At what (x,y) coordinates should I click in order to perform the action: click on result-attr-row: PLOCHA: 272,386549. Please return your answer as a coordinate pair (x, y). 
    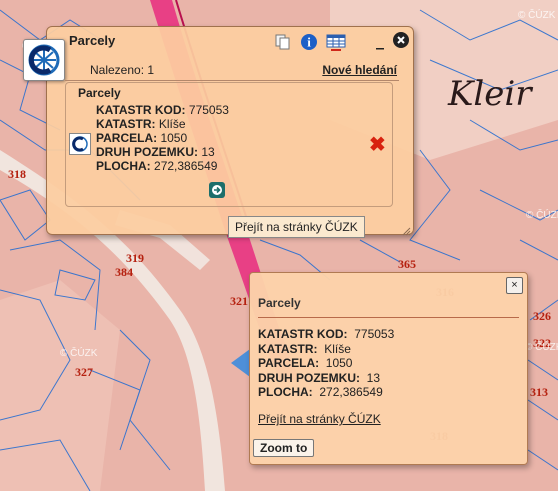
    Looking at the image, I should click on (157, 166).